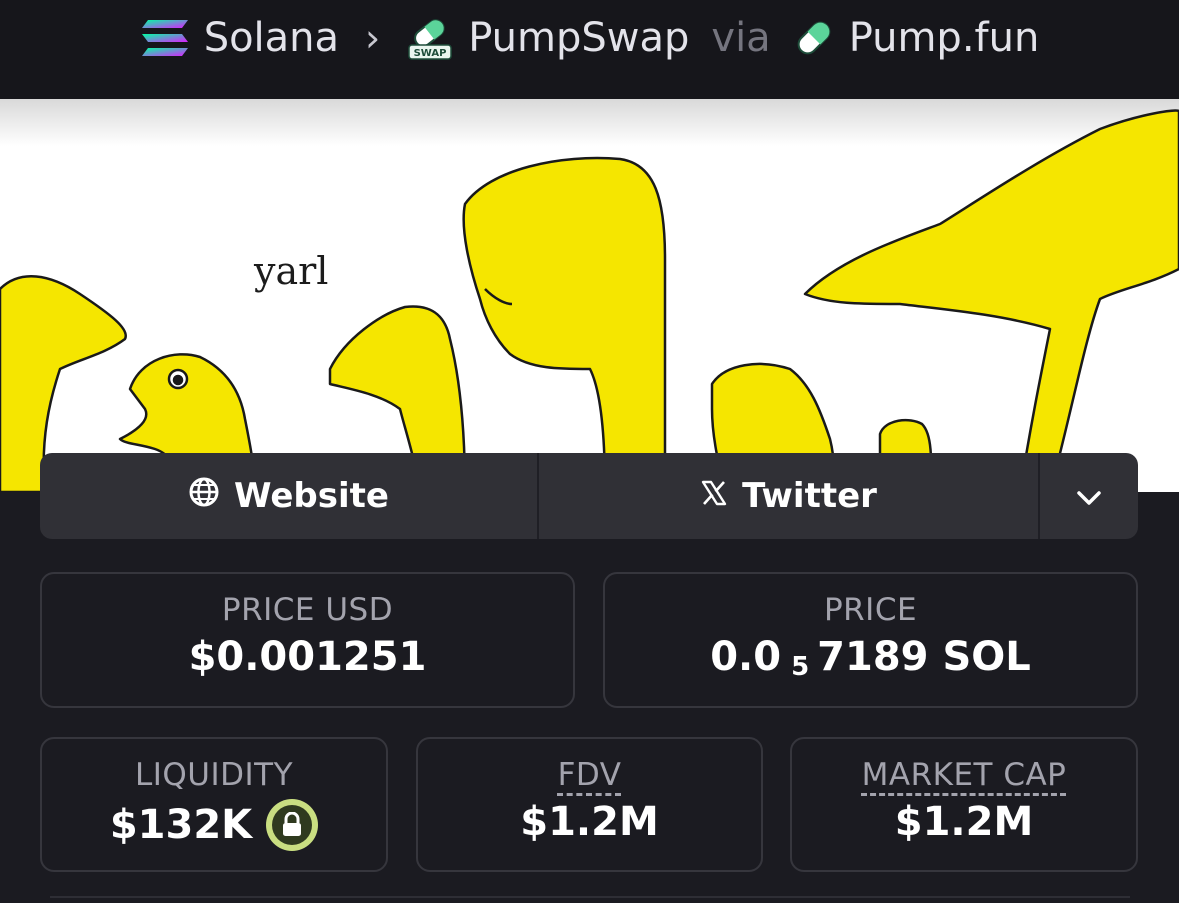 The height and width of the screenshot is (903, 1179). What do you see at coordinates (307, 610) in the screenshot?
I see `price-usd-label: PRICE USD` at bounding box center [307, 610].